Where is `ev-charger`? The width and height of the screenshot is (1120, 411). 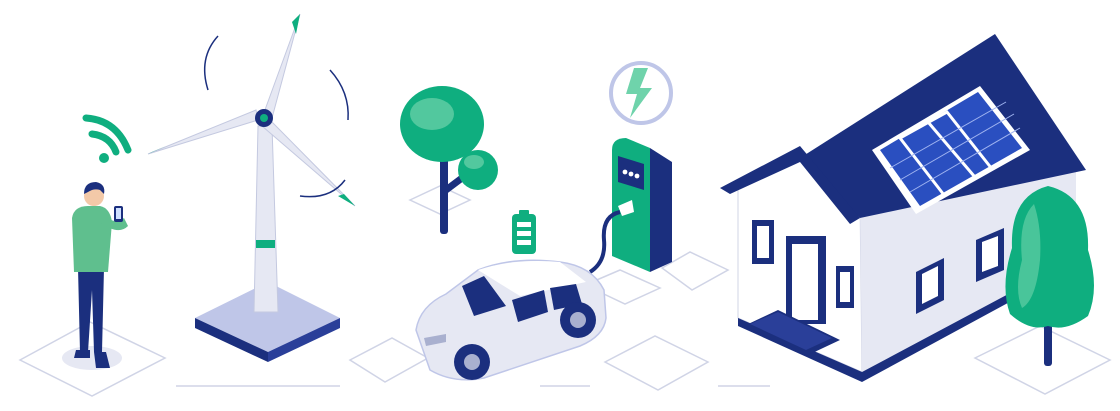 ev-charger is located at coordinates (630, 206).